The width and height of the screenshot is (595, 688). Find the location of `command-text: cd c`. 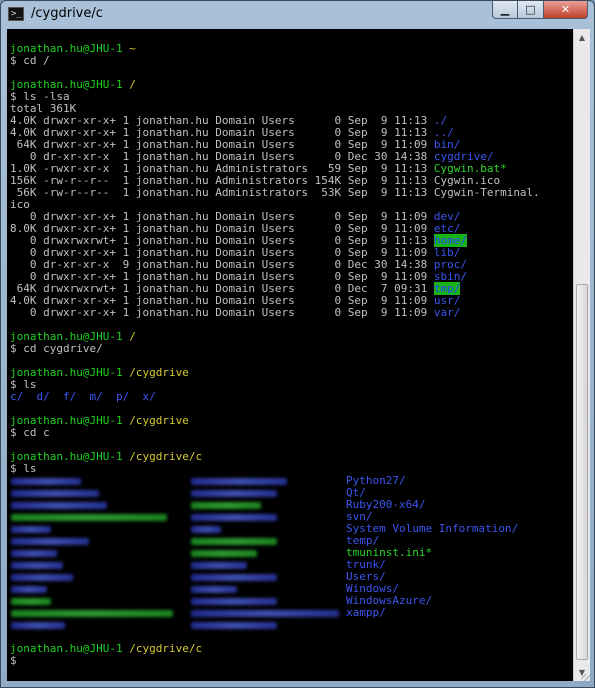

command-text: cd c is located at coordinates (36, 432).